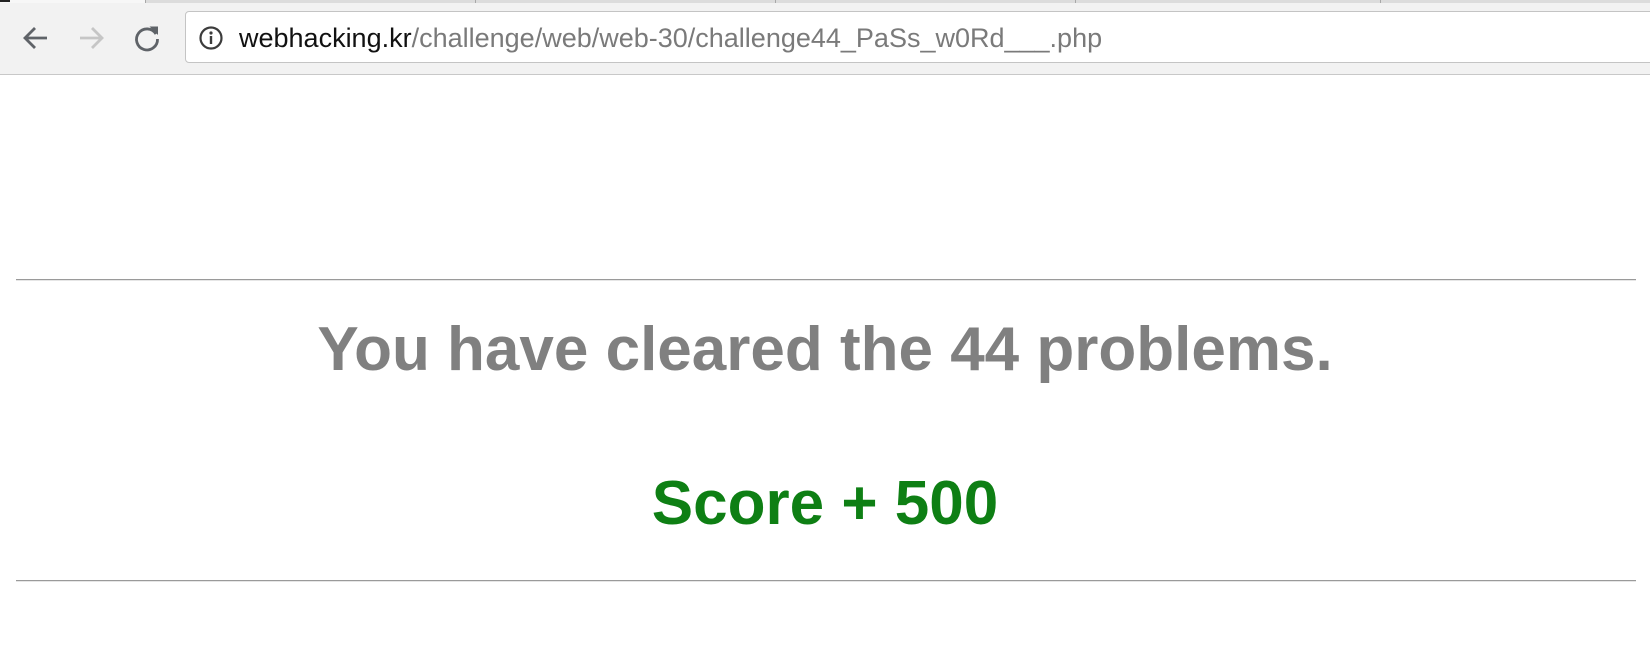  I want to click on tab-strip, so click(825, 1).